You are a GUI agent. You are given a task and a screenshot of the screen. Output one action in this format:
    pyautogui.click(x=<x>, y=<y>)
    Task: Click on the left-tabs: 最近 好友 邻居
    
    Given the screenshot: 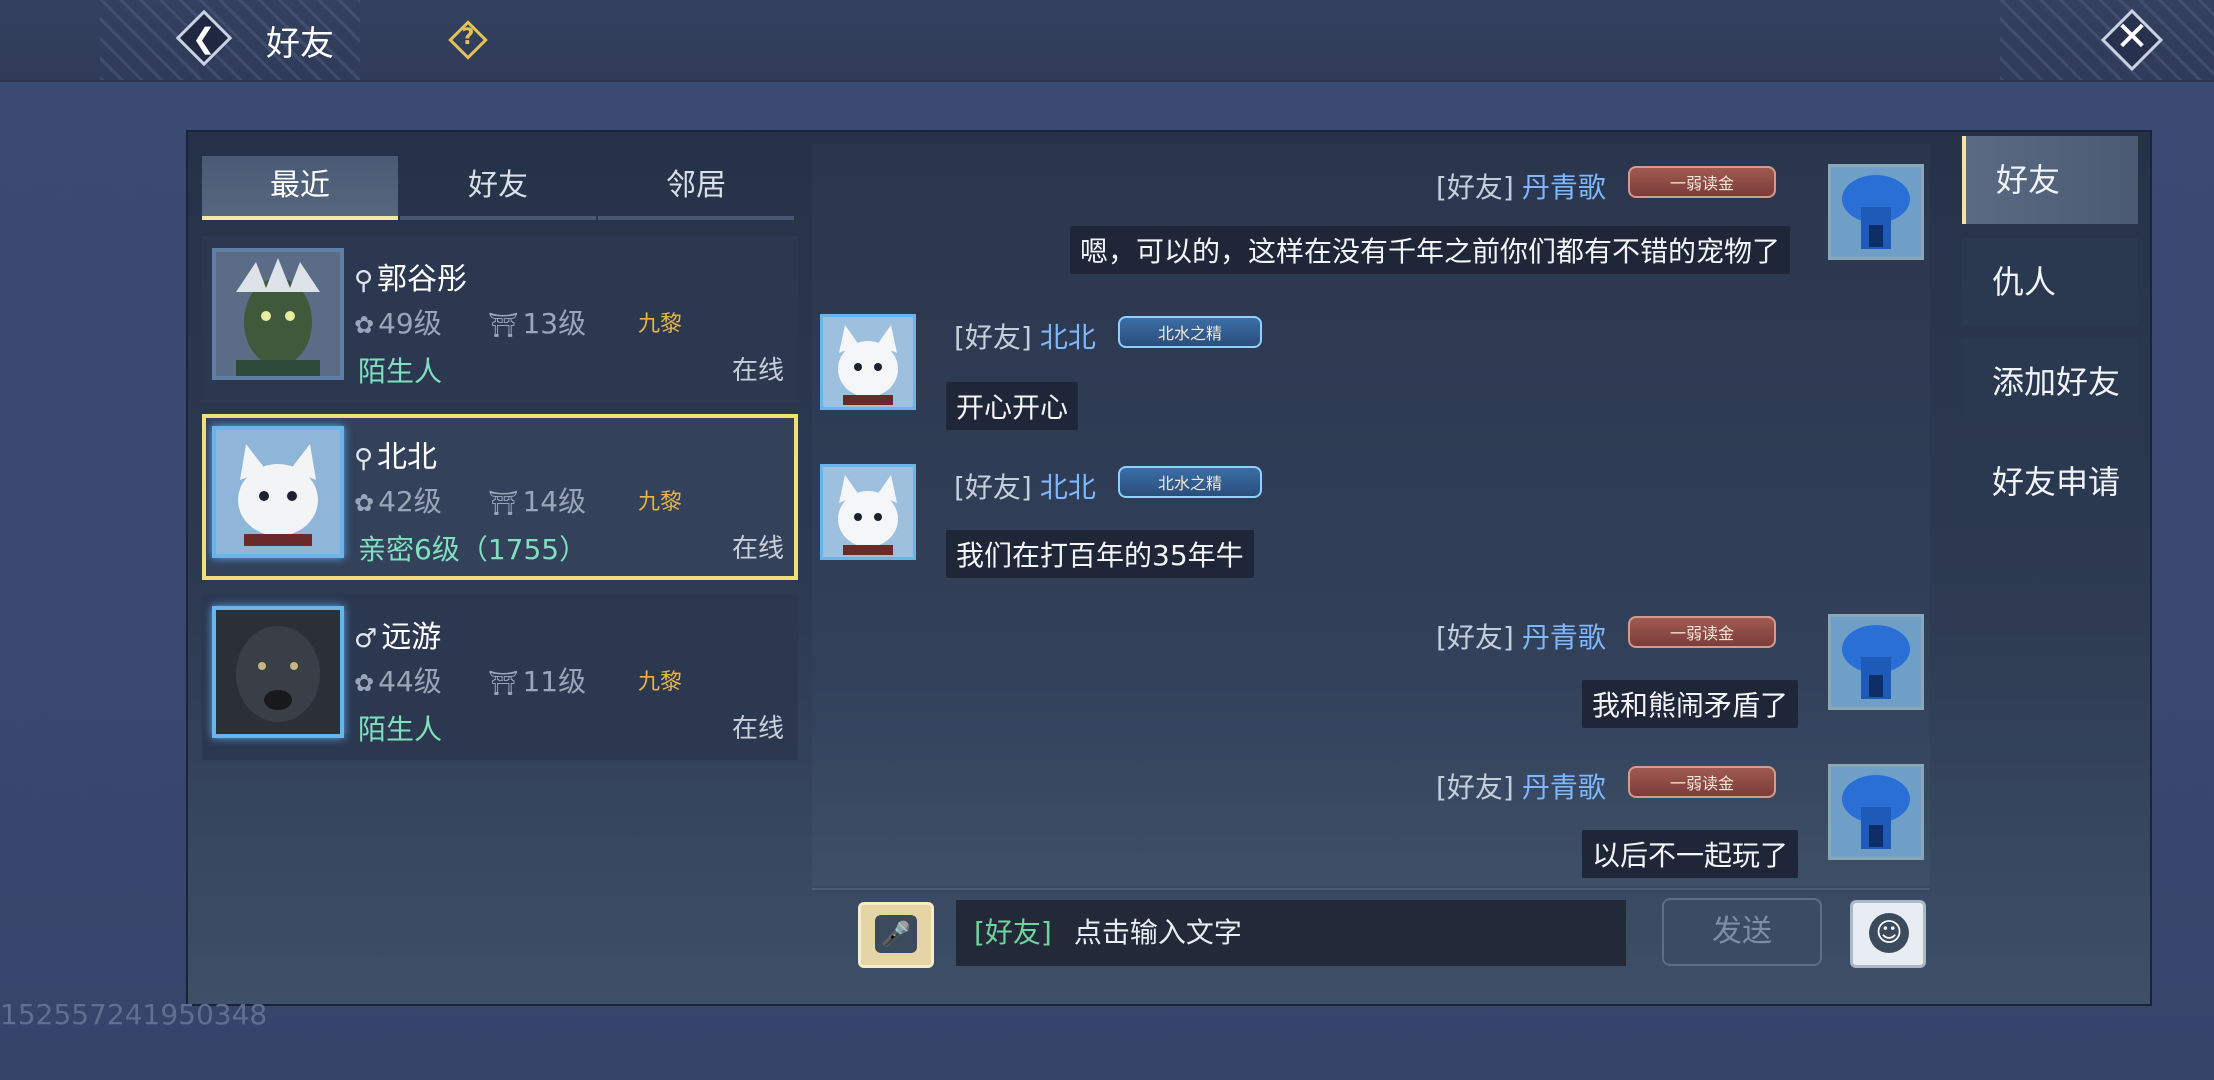 What is the action you would take?
    pyautogui.click(x=500, y=189)
    